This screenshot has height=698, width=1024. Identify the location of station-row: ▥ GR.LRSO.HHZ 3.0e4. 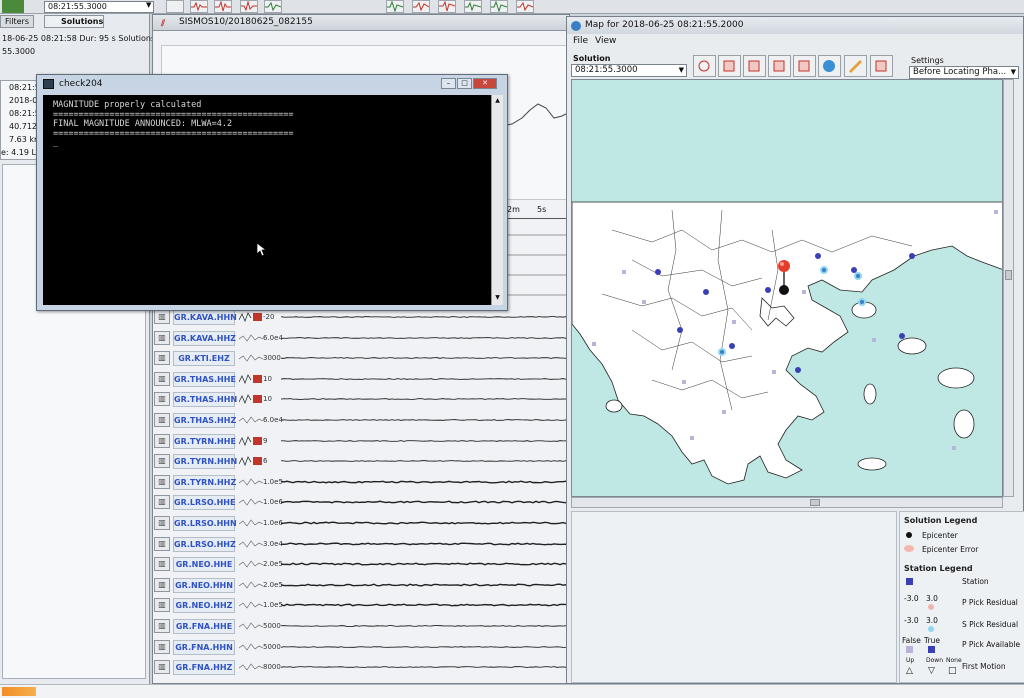
(362, 544).